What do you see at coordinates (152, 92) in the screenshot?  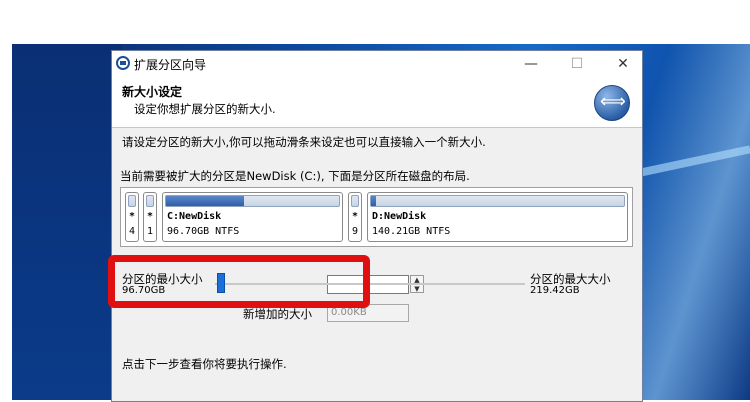 I see `header-title: 新大小设定` at bounding box center [152, 92].